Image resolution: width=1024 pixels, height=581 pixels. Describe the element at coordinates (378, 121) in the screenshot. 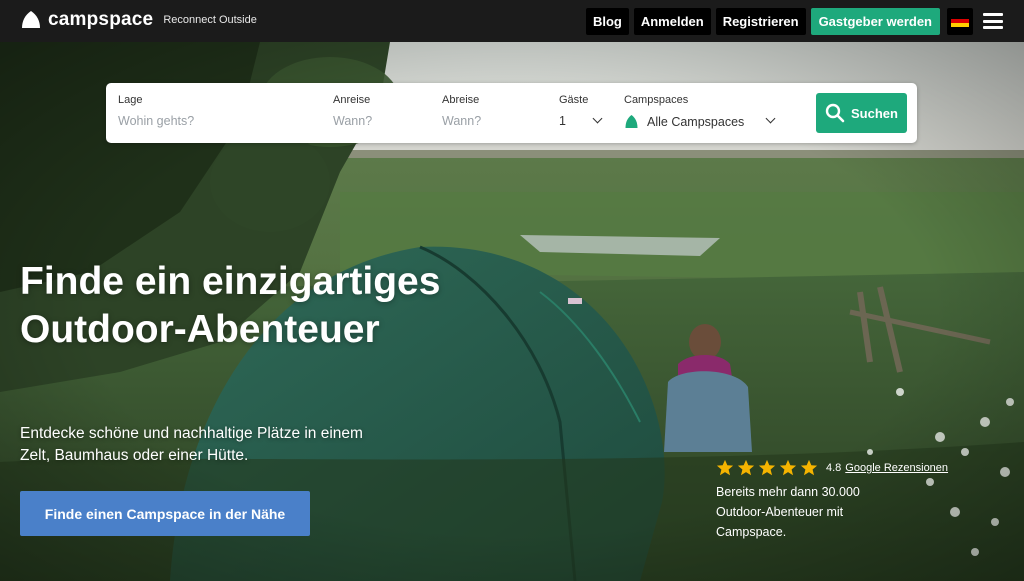

I see `arrival-input: Wann?` at that location.